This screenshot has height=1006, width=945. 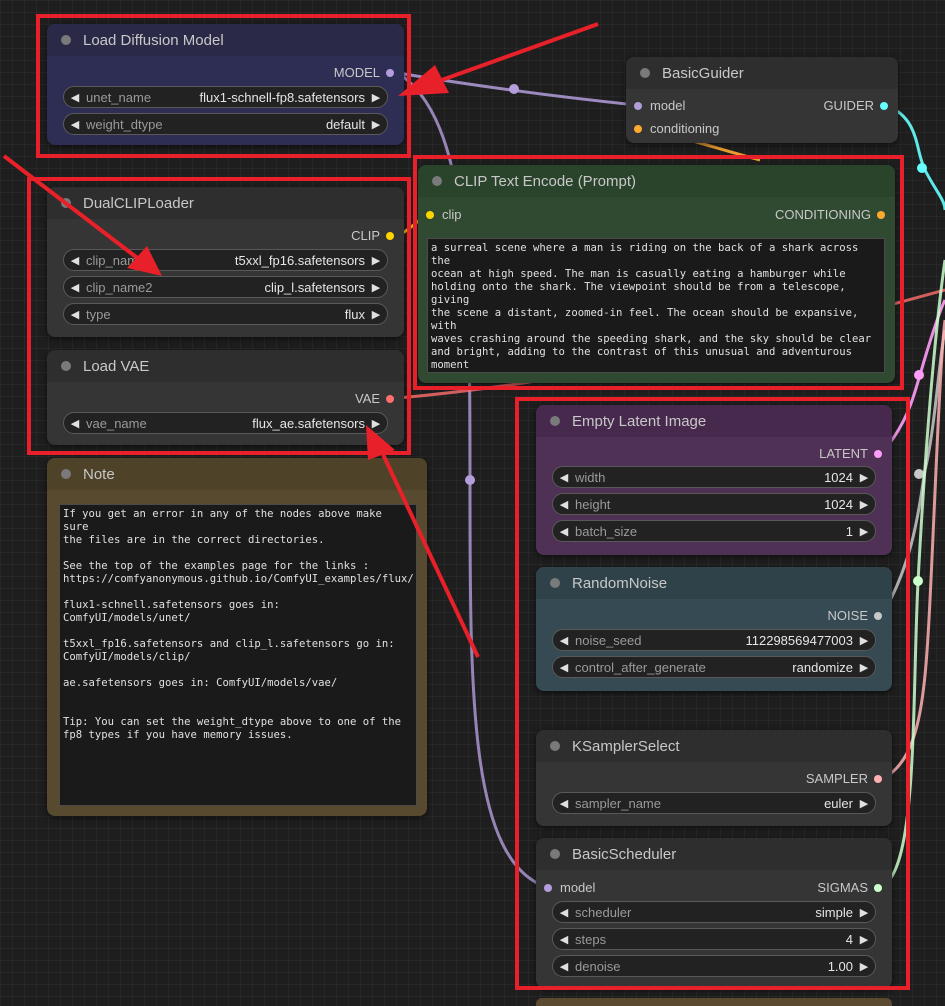 What do you see at coordinates (878, 453) in the screenshot?
I see `output-latent-pin-icon` at bounding box center [878, 453].